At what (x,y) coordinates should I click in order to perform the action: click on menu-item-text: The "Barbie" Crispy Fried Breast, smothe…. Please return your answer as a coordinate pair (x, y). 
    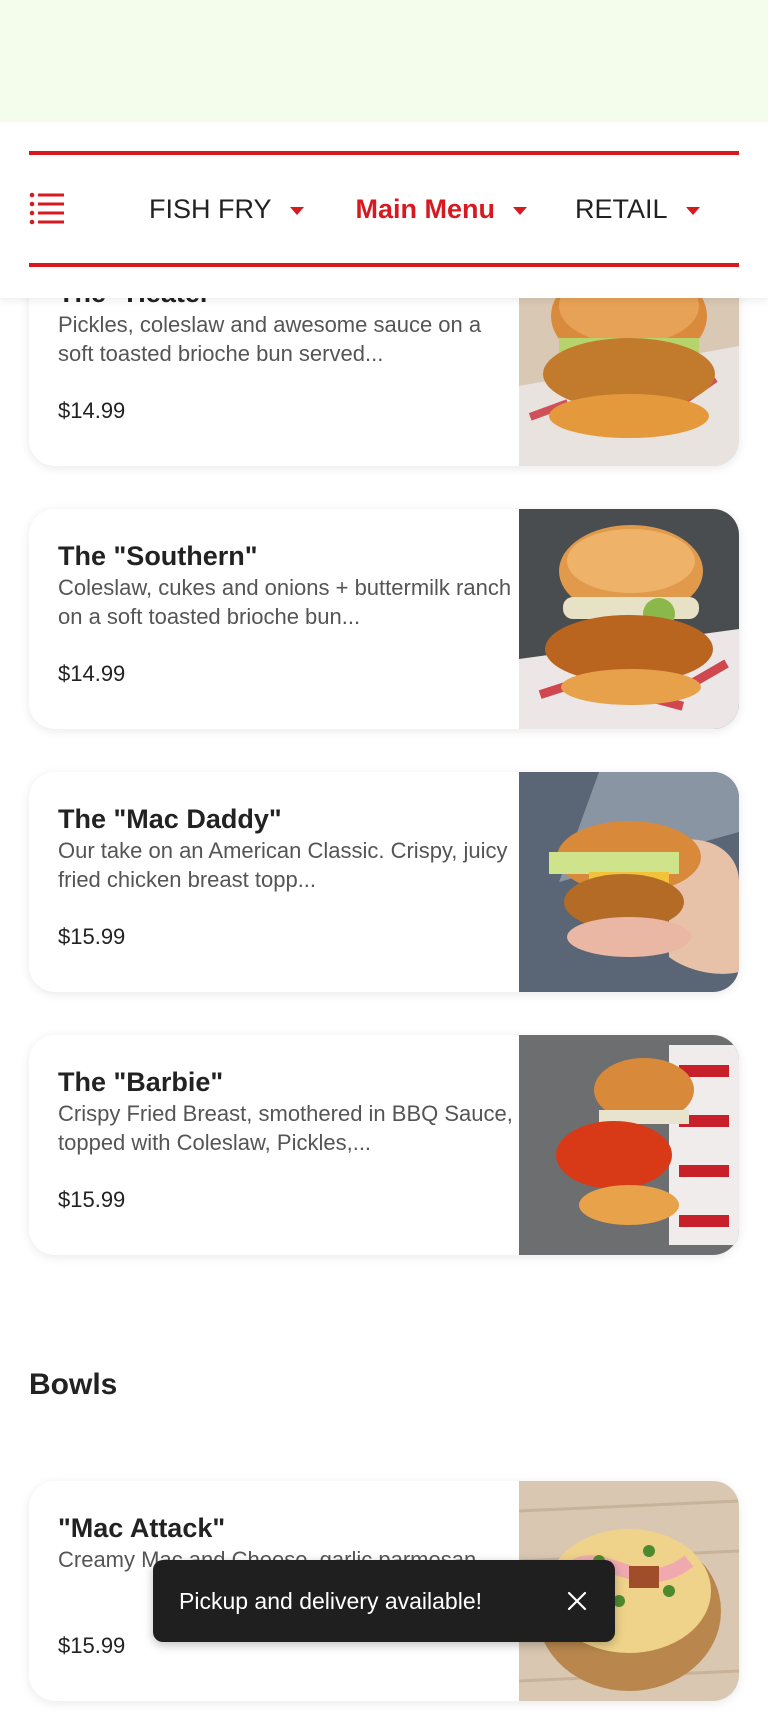
    Looking at the image, I should click on (288, 1111).